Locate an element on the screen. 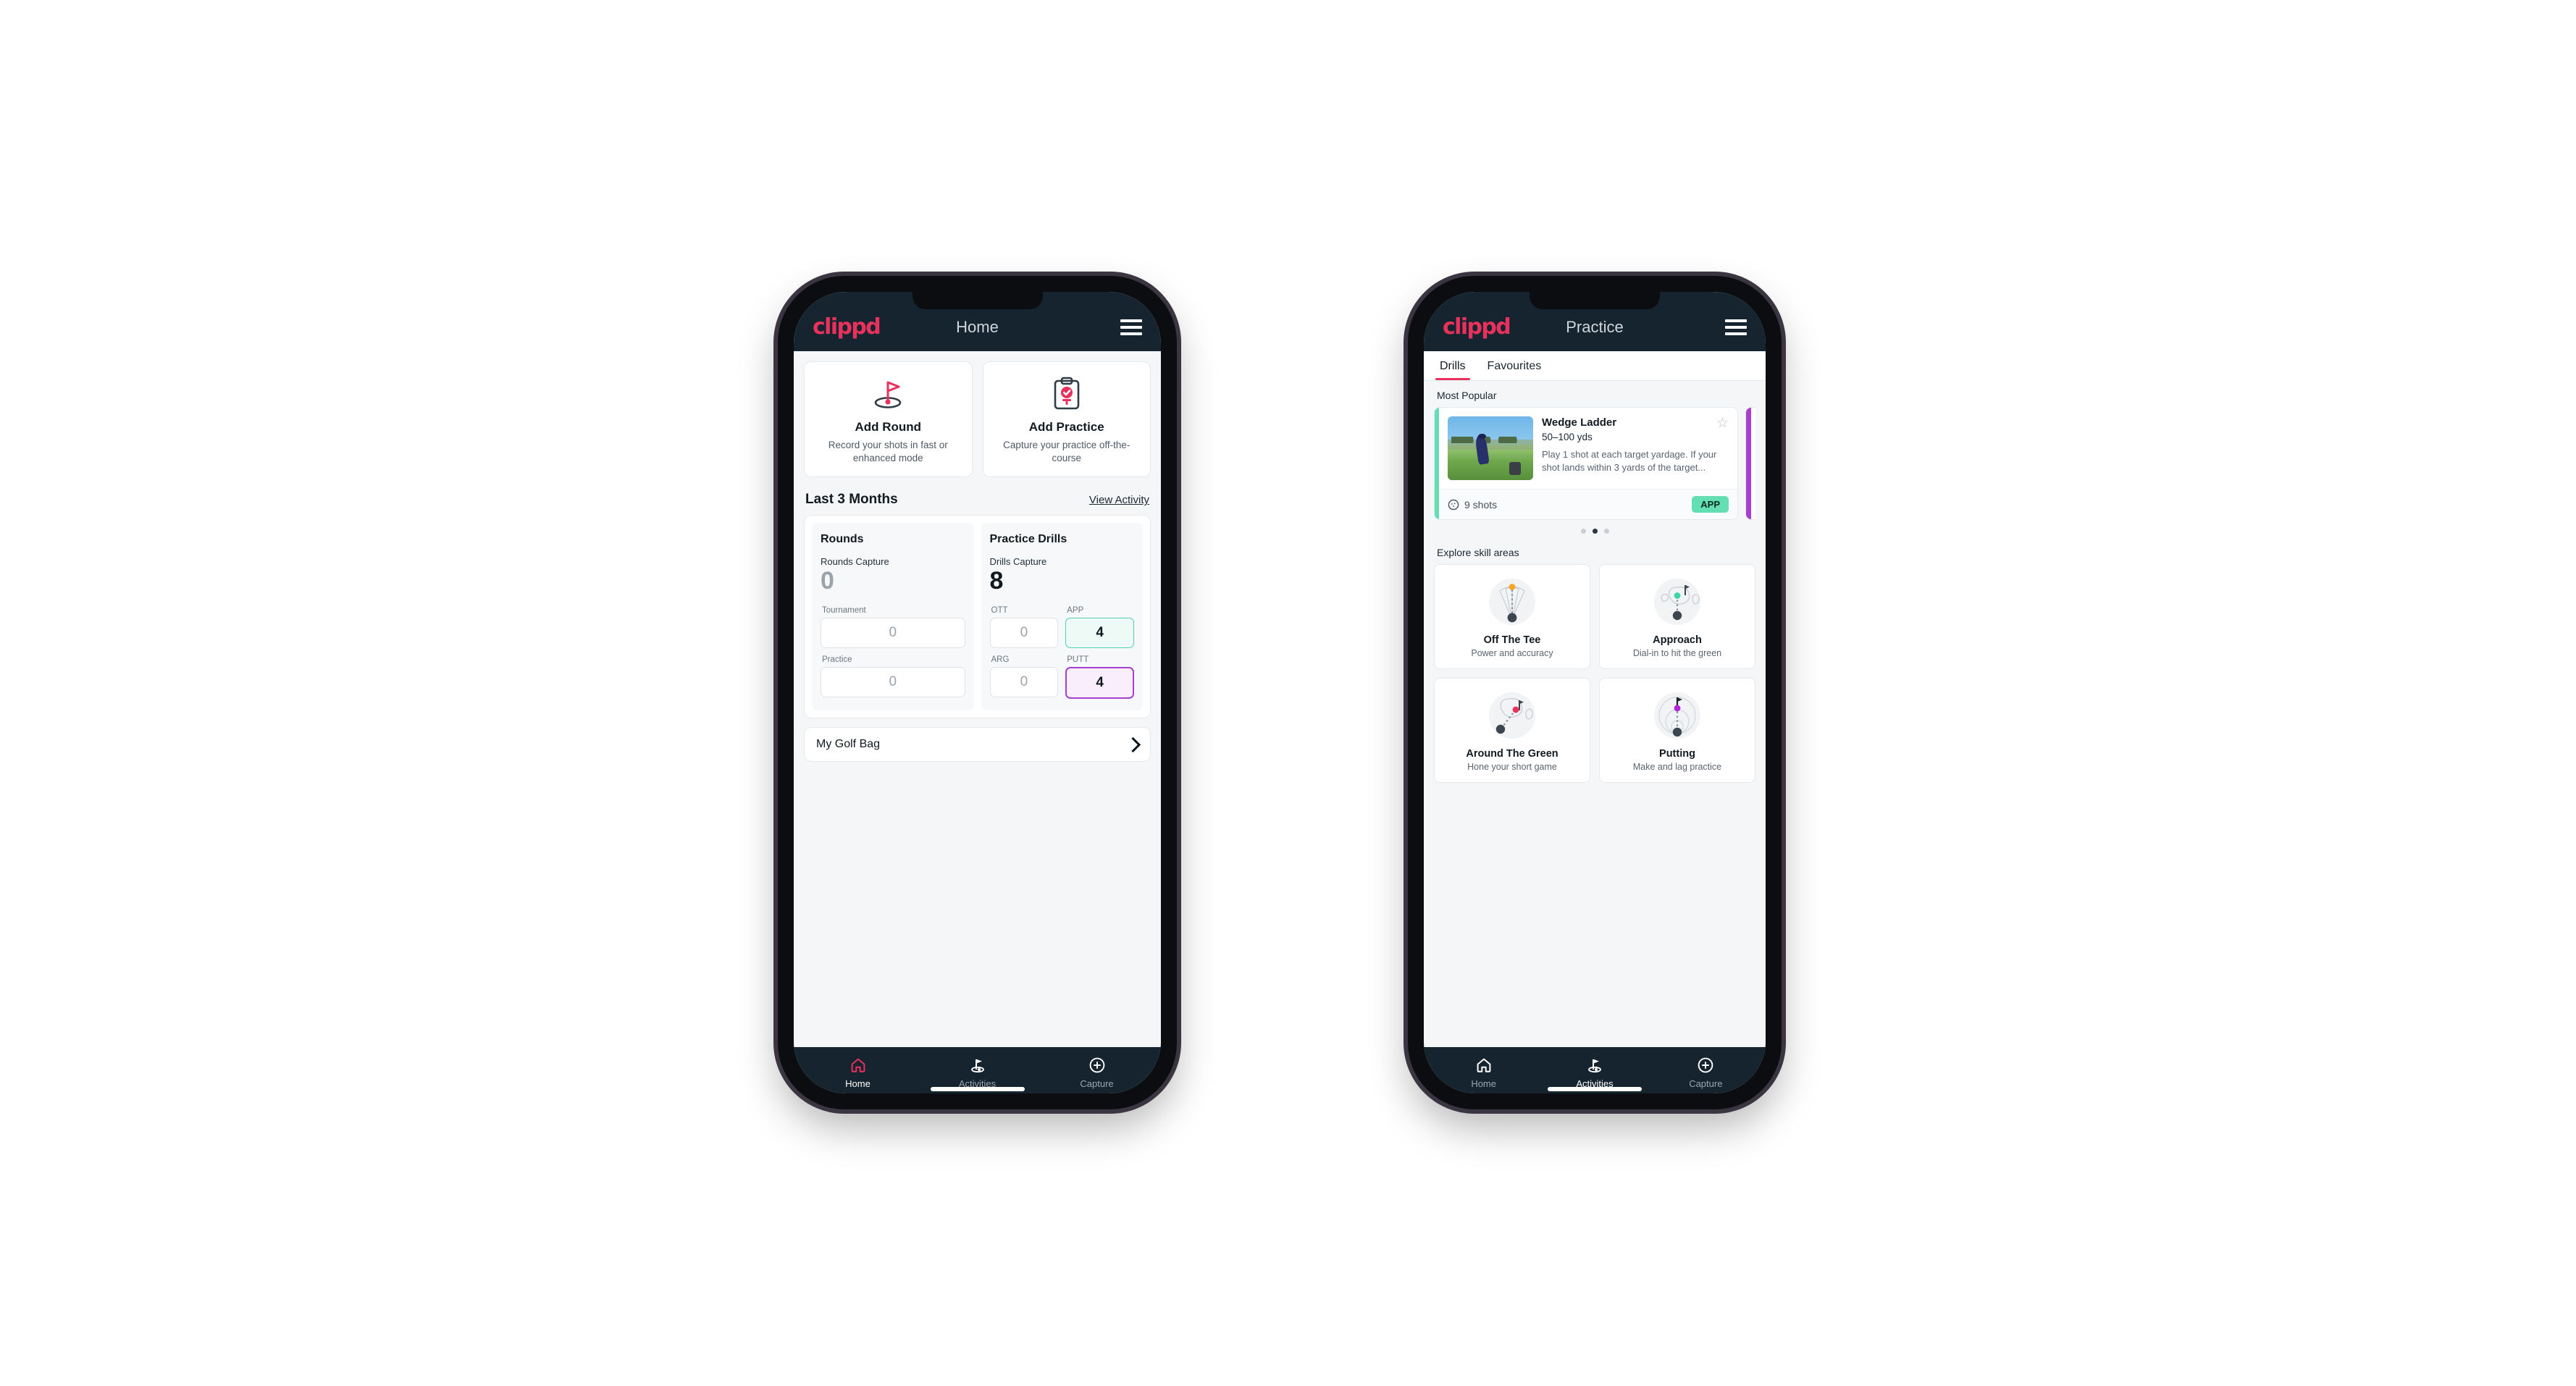  drill-shots-label: 9 shots is located at coordinates (1481, 504).